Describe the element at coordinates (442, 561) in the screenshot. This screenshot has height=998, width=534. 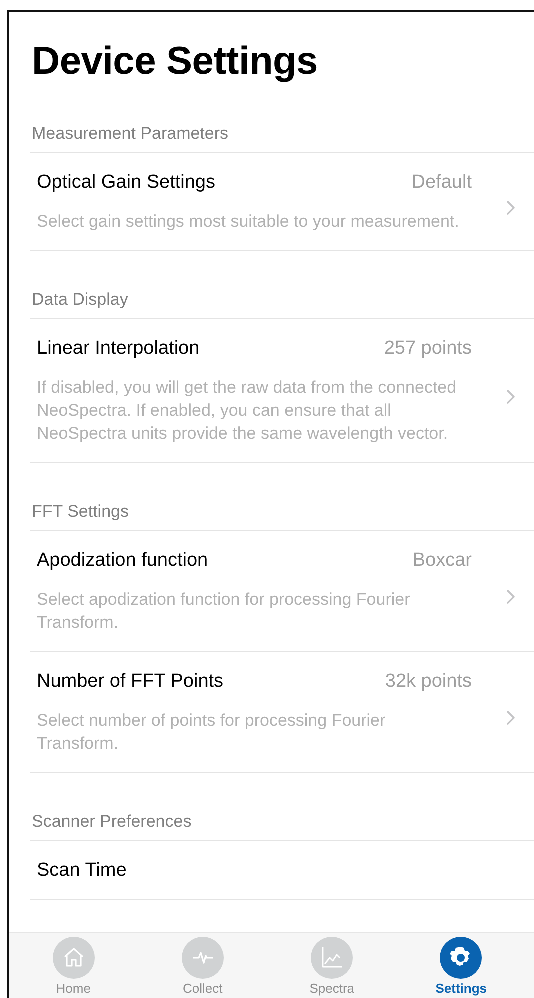
I see `setting-value: Boxcar` at that location.